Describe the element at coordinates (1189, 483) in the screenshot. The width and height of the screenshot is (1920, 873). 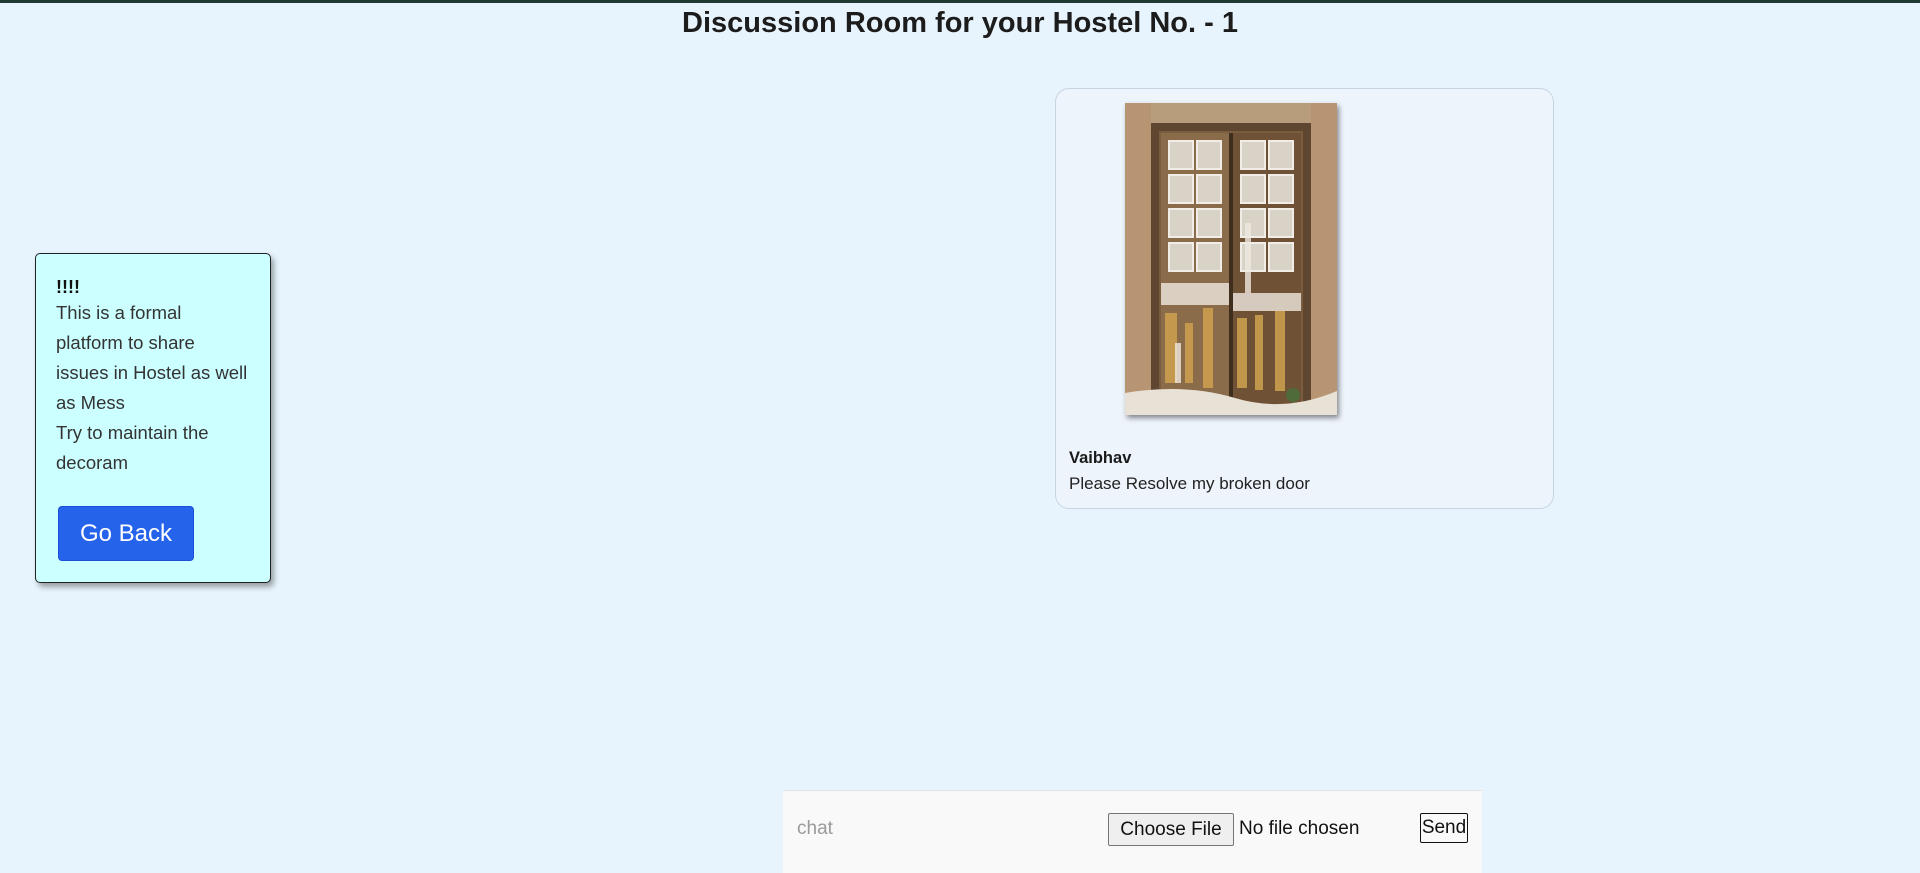
I see `message-text: Please Resolve my broken door` at that location.